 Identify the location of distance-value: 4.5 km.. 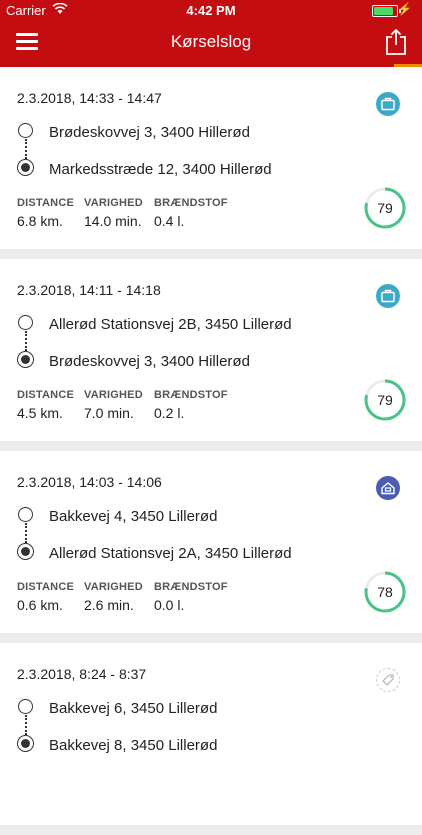
(40, 413).